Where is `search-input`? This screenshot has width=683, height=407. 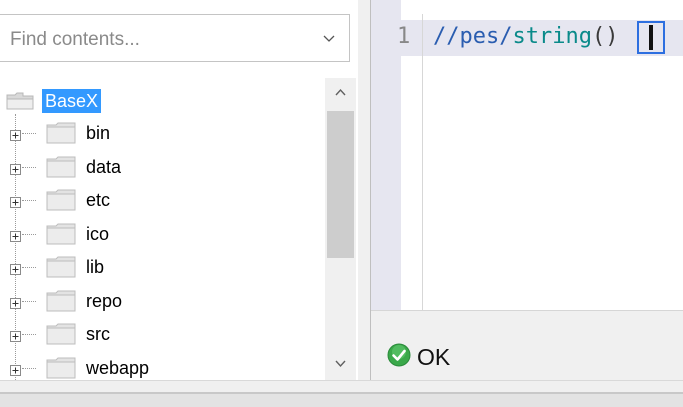 search-input is located at coordinates (160, 40).